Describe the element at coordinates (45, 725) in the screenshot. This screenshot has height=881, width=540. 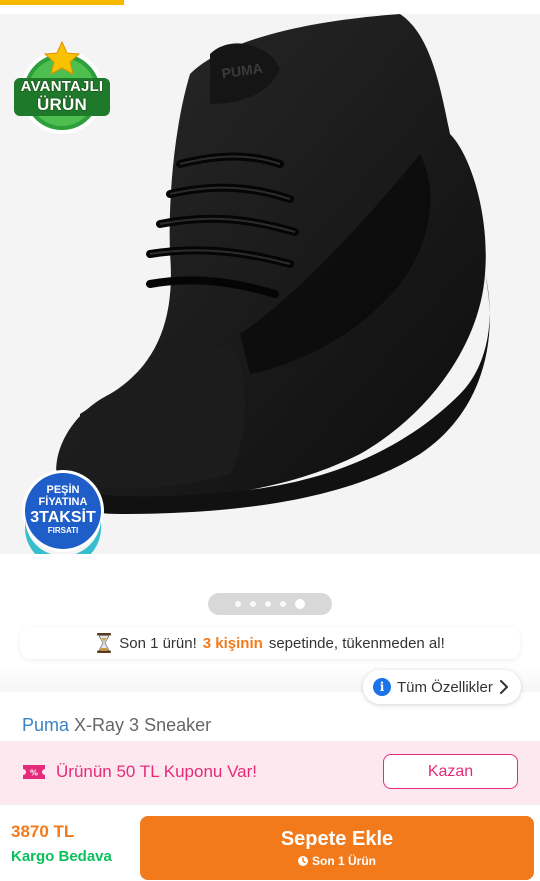
I see `product-brand-link: Puma` at that location.